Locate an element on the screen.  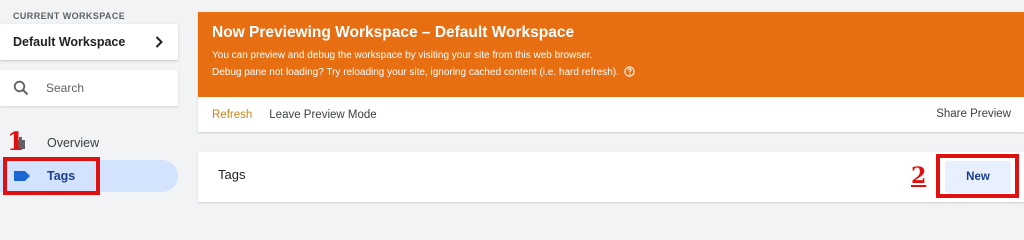
tag-icon is located at coordinates (23, 176).